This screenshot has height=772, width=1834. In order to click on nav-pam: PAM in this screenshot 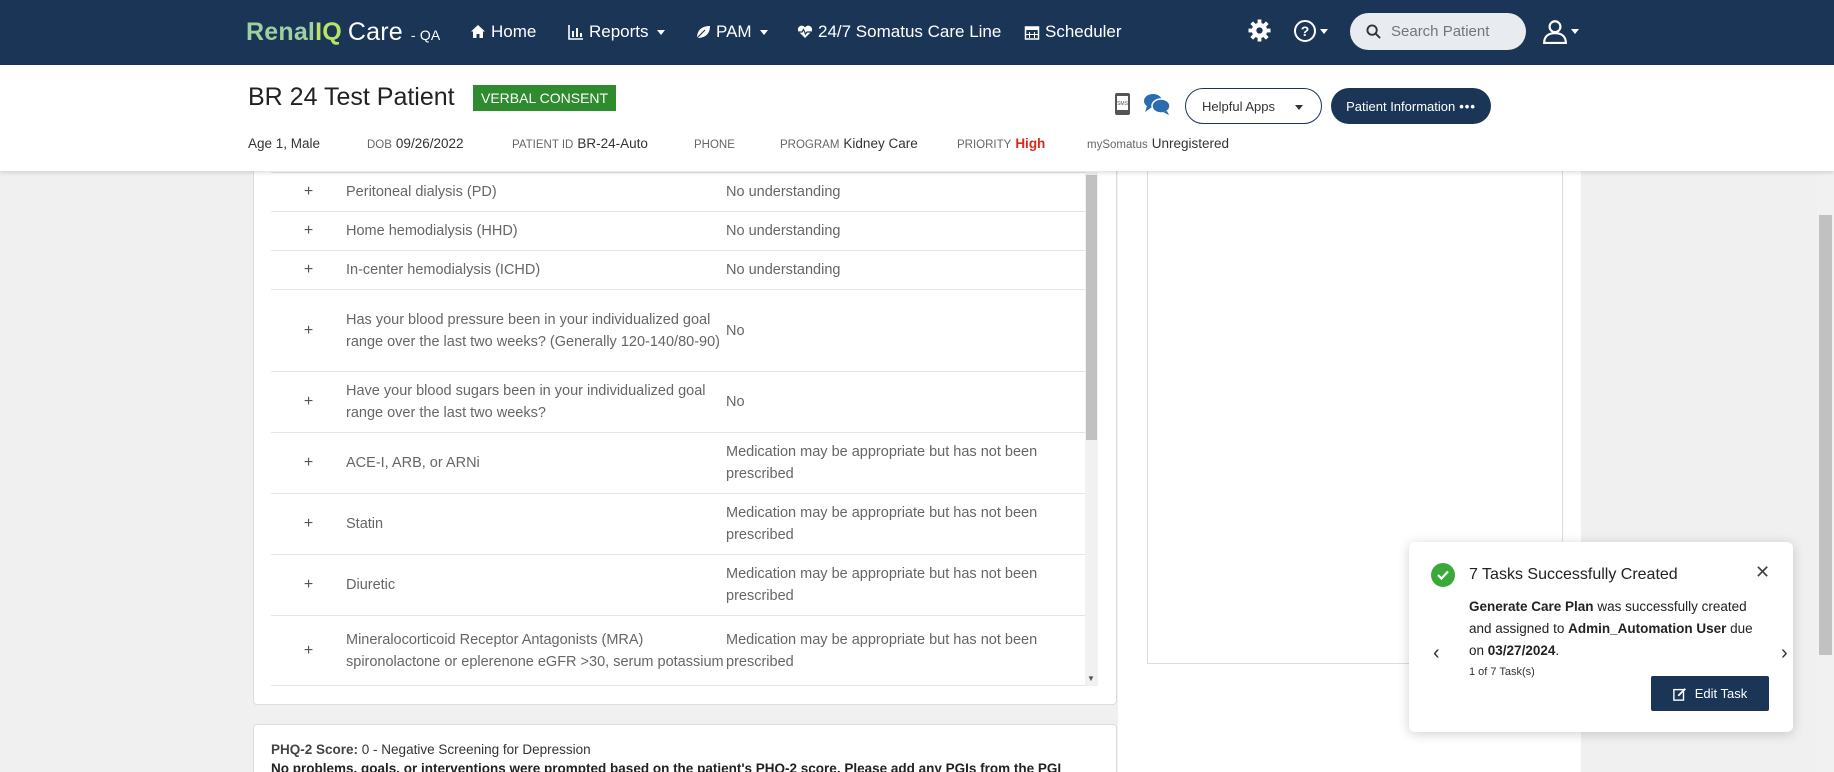, I will do `click(731, 32)`.